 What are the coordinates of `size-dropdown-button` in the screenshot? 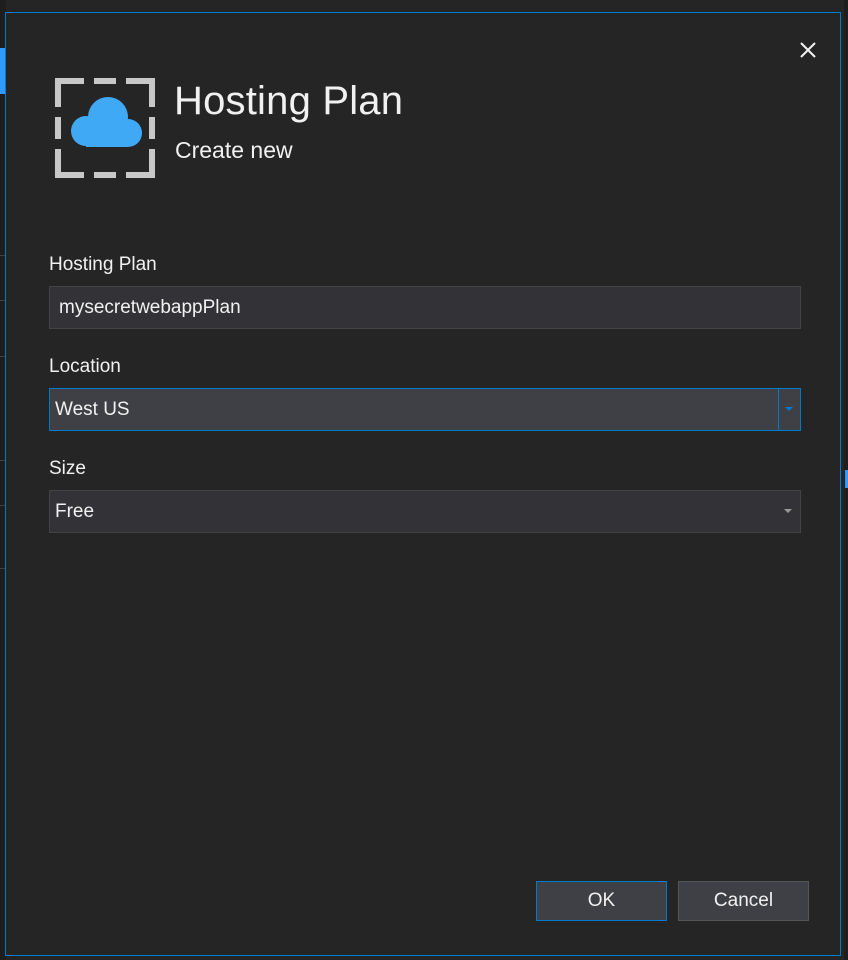 It's located at (789, 511).